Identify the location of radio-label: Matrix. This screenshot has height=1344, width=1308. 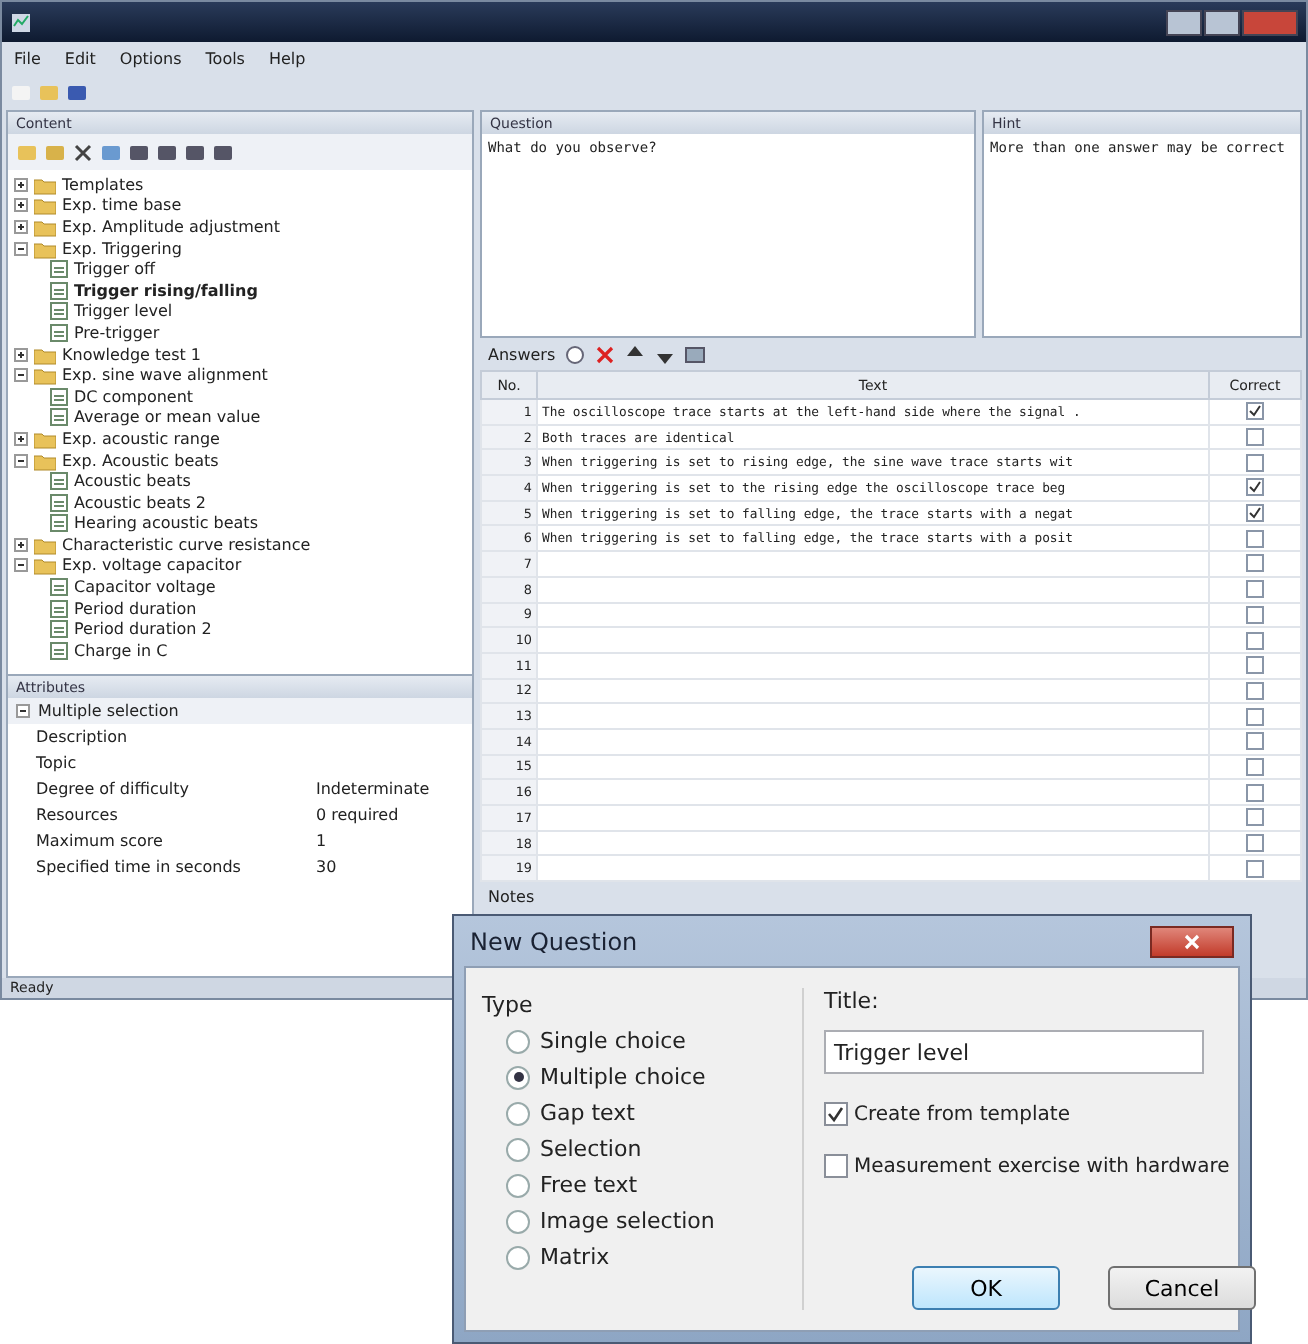
(575, 1257).